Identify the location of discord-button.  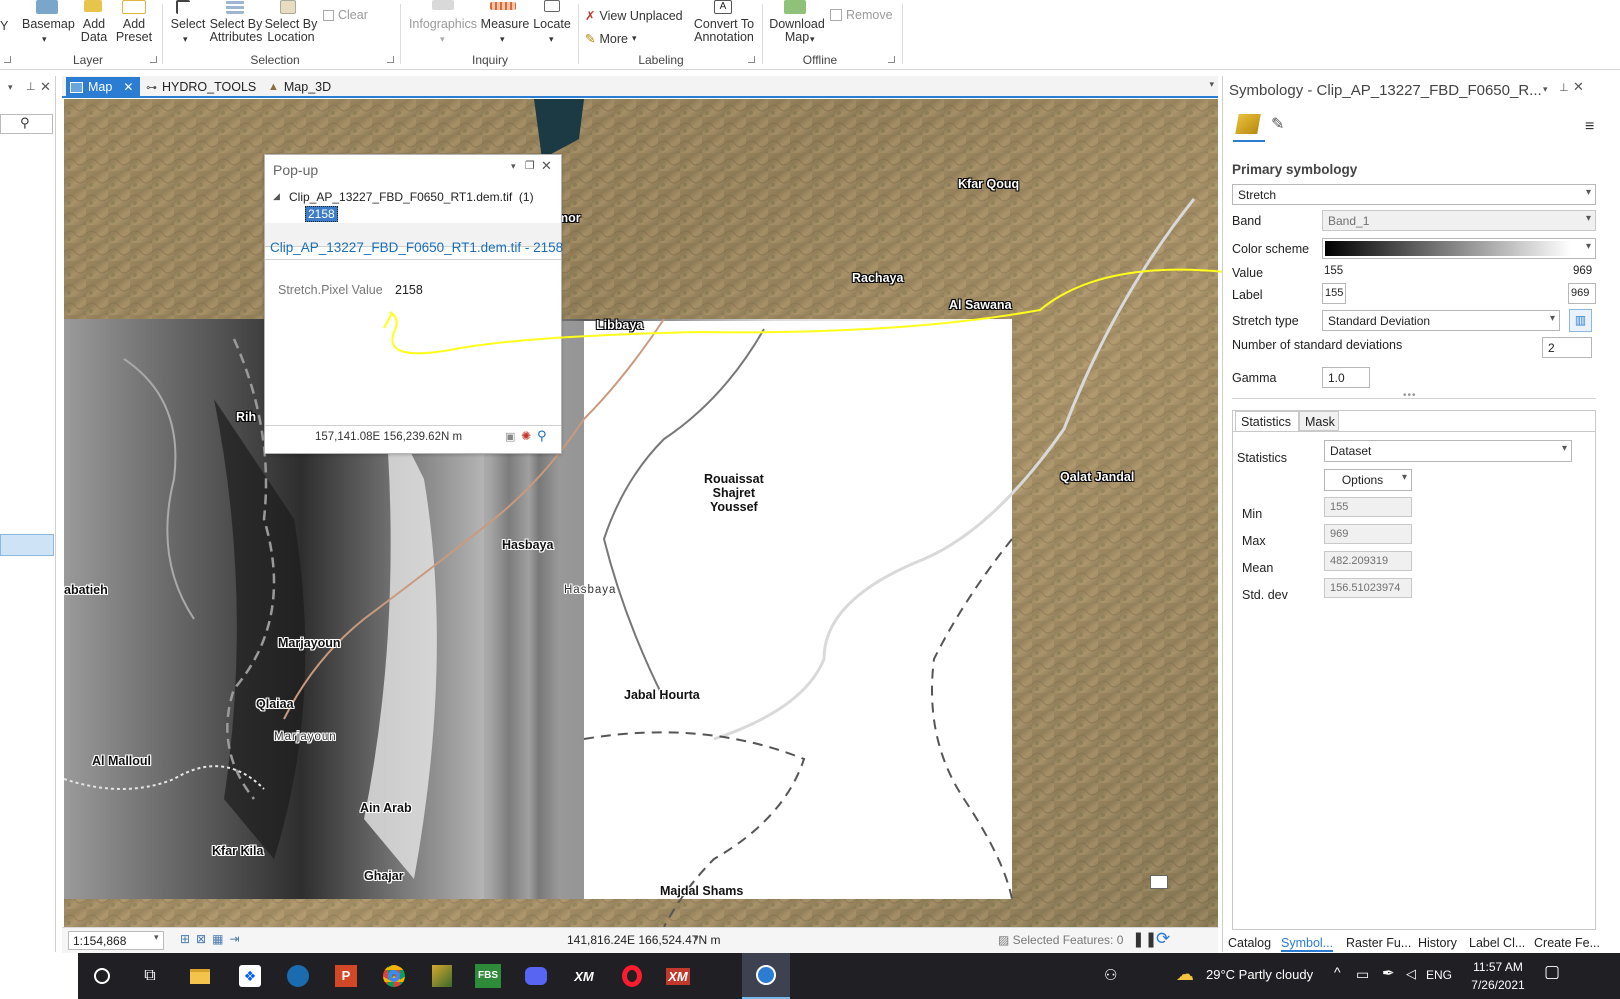
(536, 976).